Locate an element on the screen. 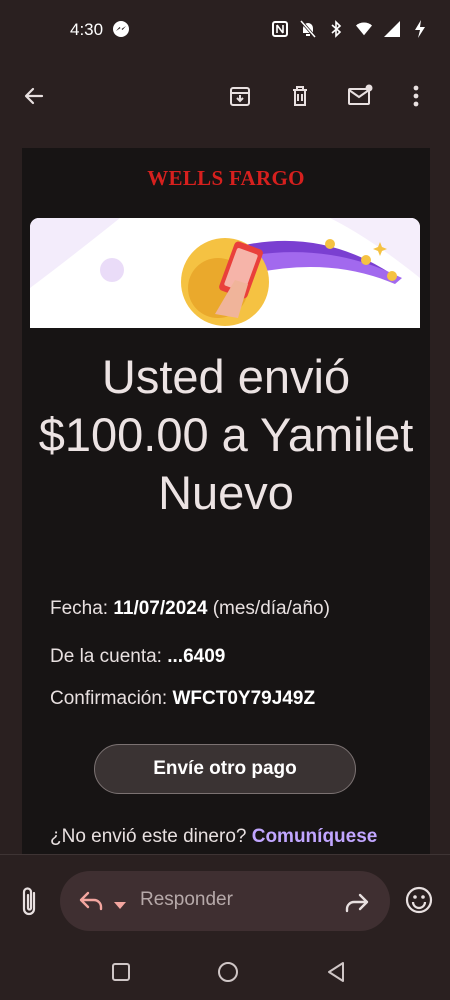 The width and height of the screenshot is (450, 1000). archive-icon is located at coordinates (240, 96).